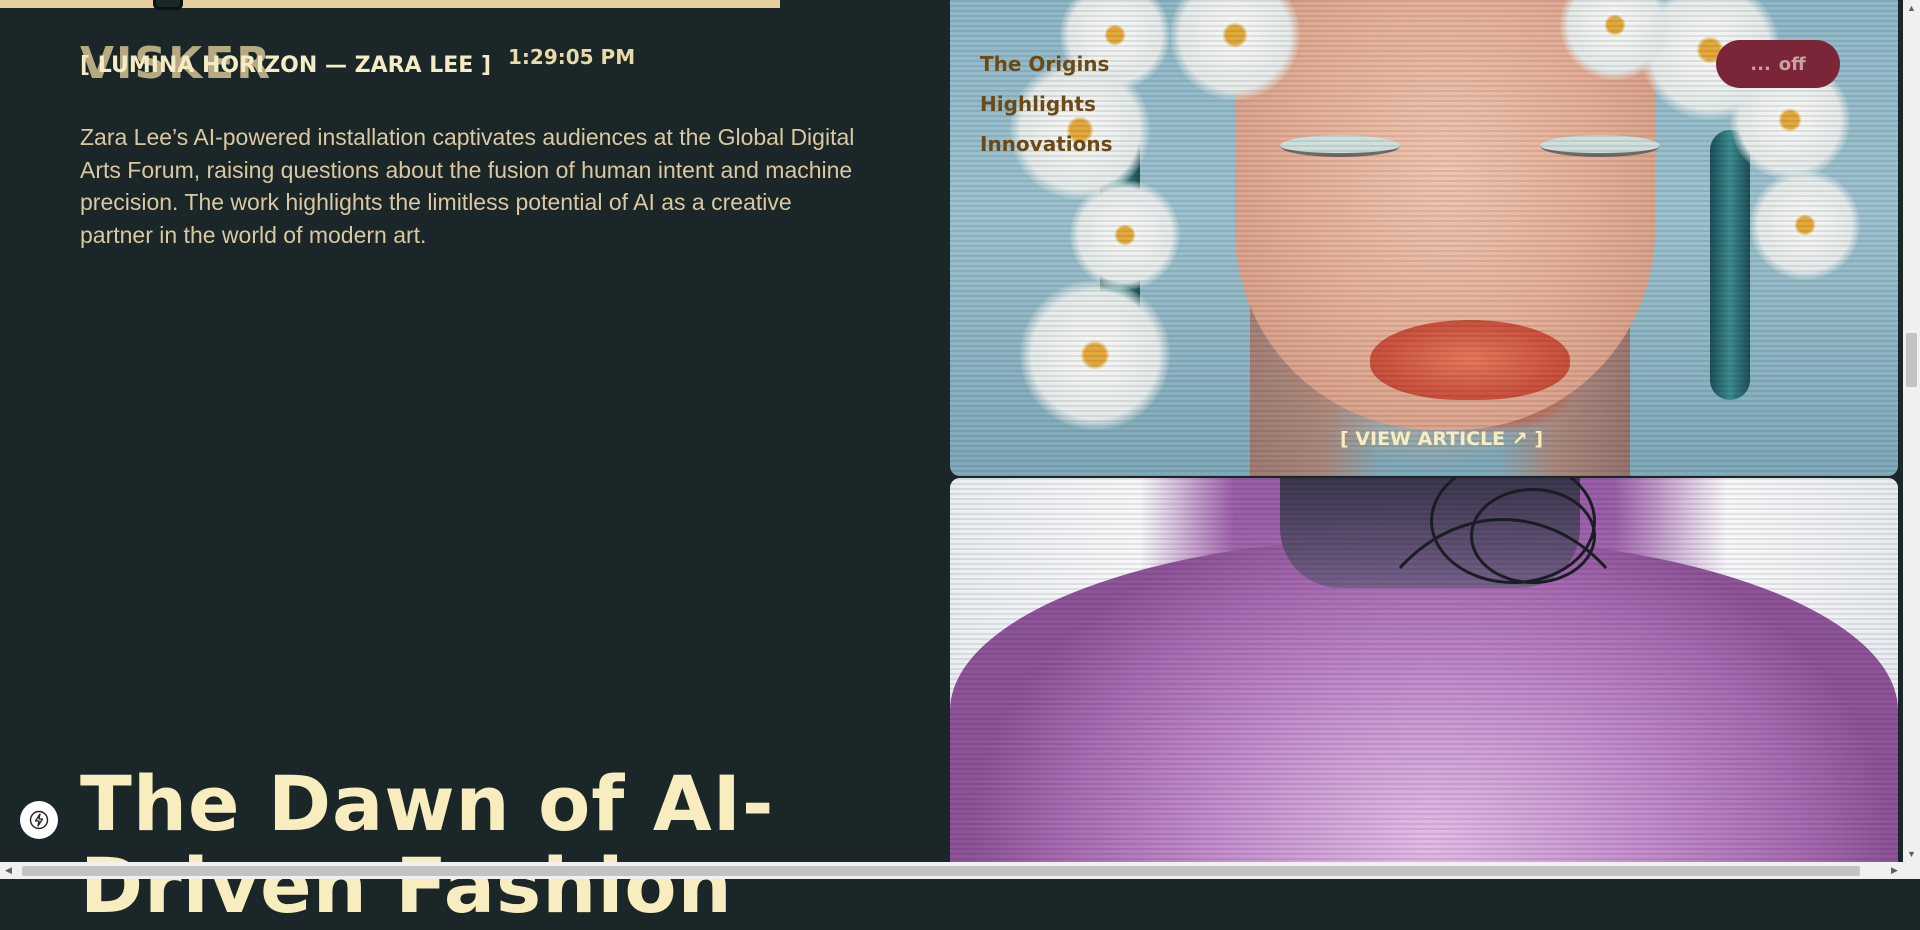  What do you see at coordinates (941, 871) in the screenshot?
I see `horizontal-scroll-thumb` at bounding box center [941, 871].